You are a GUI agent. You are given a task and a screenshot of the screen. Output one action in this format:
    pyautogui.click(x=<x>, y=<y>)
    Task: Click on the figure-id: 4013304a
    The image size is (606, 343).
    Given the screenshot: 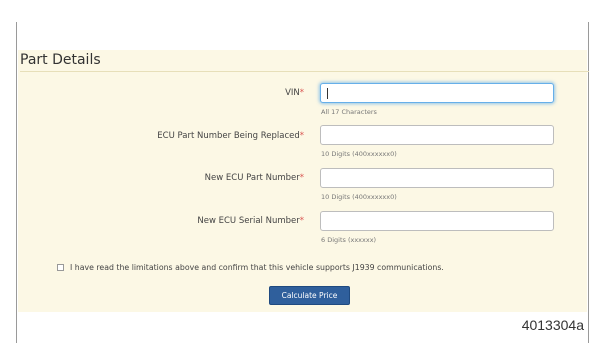 What is the action you would take?
    pyautogui.click(x=552, y=325)
    